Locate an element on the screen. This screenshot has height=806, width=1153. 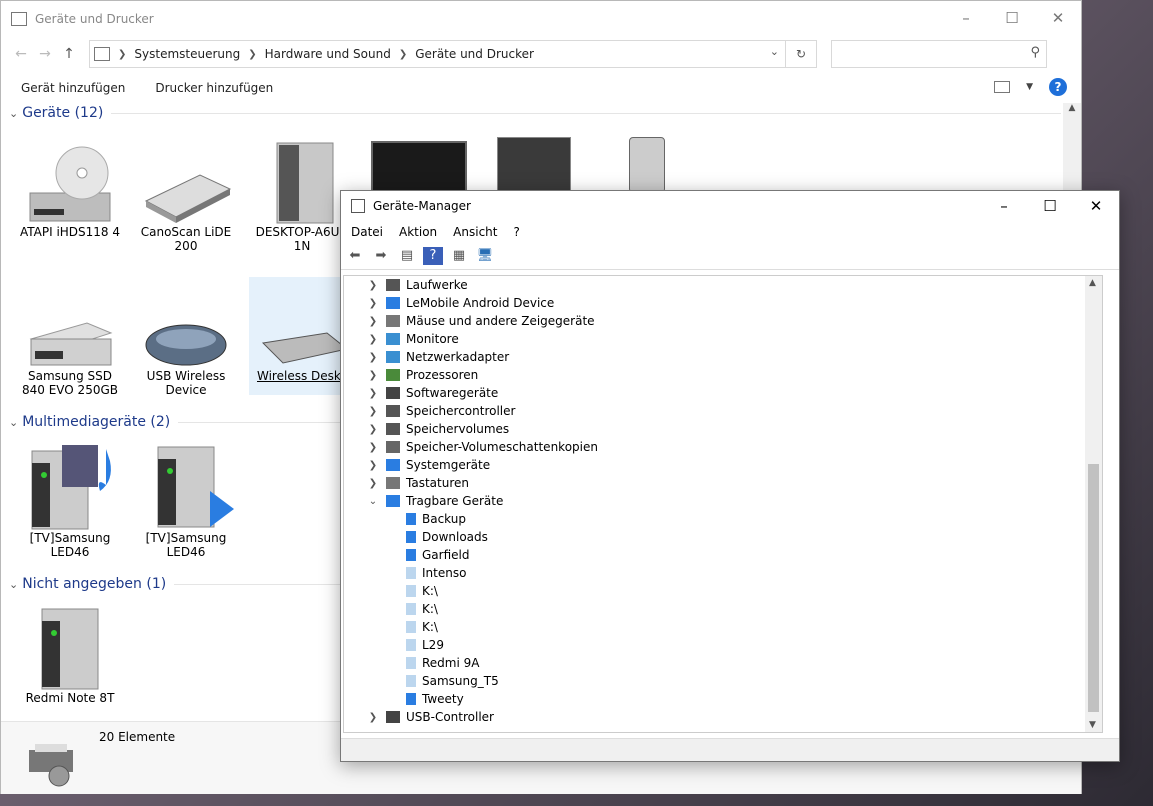
tree-device: Downloads is located at coordinates (444, 537).